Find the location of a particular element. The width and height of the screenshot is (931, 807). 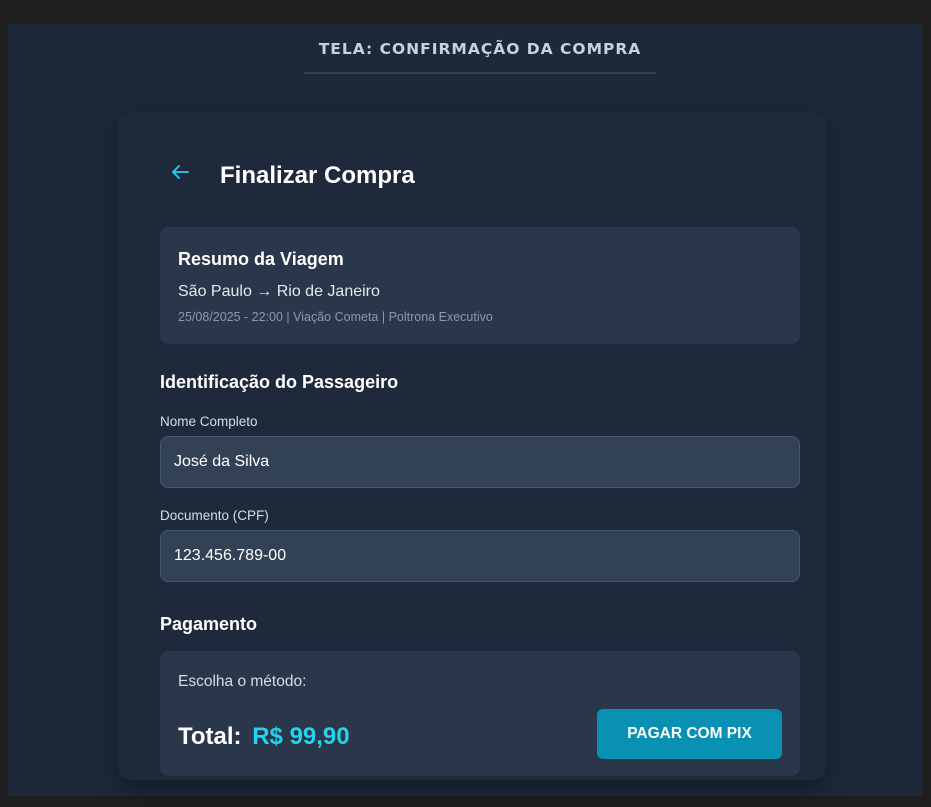

total-value: R$ 99,90 is located at coordinates (301, 736).